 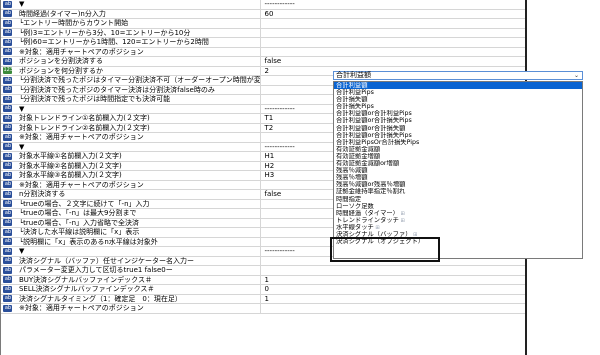 I want to click on property-value: 60, so click(x=392, y=13).